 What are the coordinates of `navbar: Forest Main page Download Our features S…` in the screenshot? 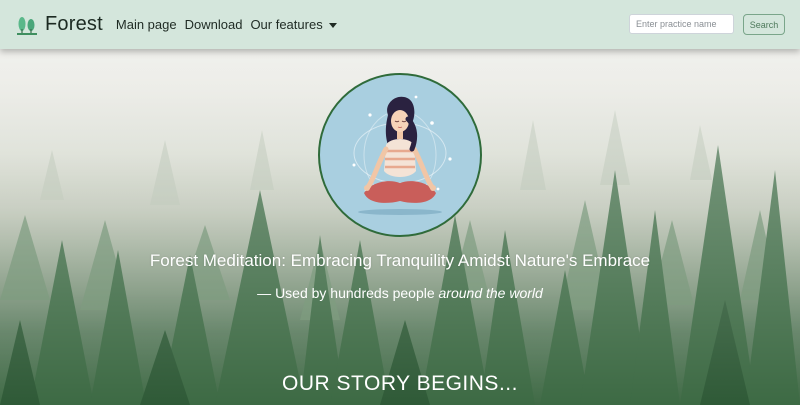 It's located at (400, 24).